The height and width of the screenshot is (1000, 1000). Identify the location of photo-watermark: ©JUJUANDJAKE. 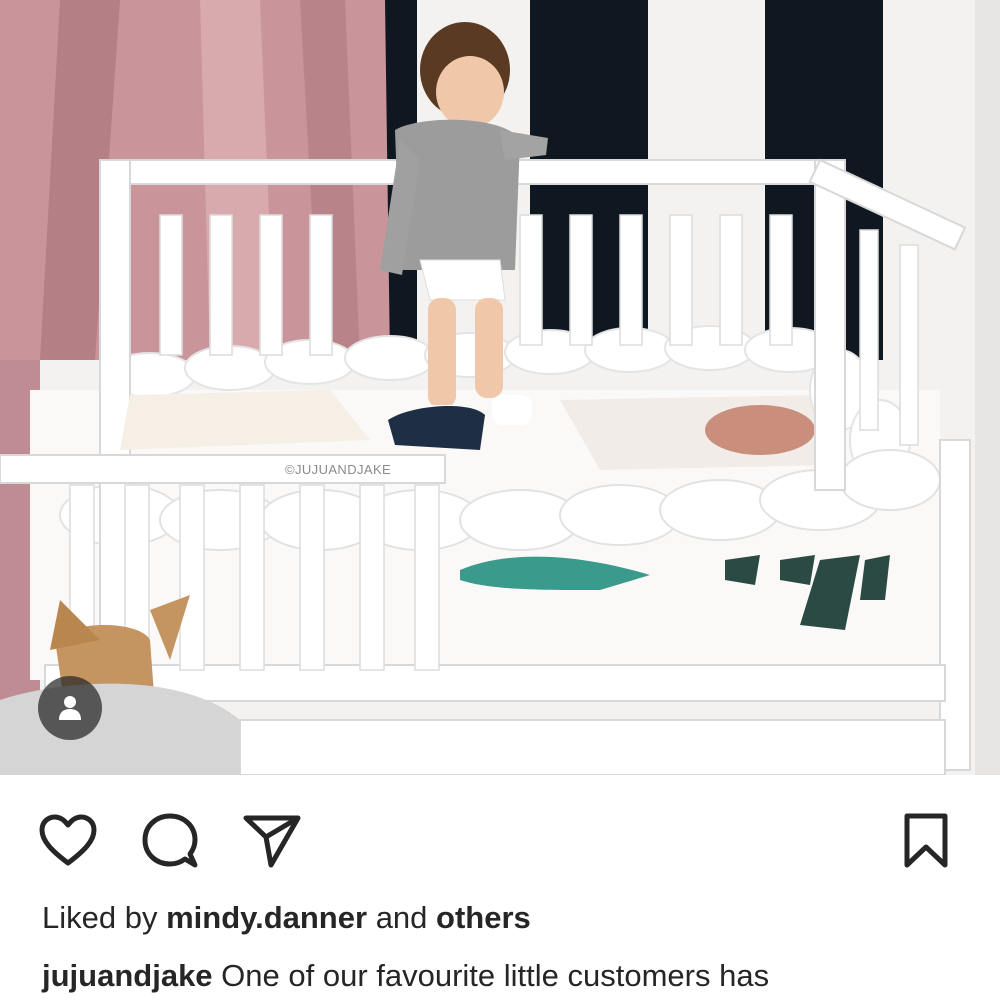
(338, 469).